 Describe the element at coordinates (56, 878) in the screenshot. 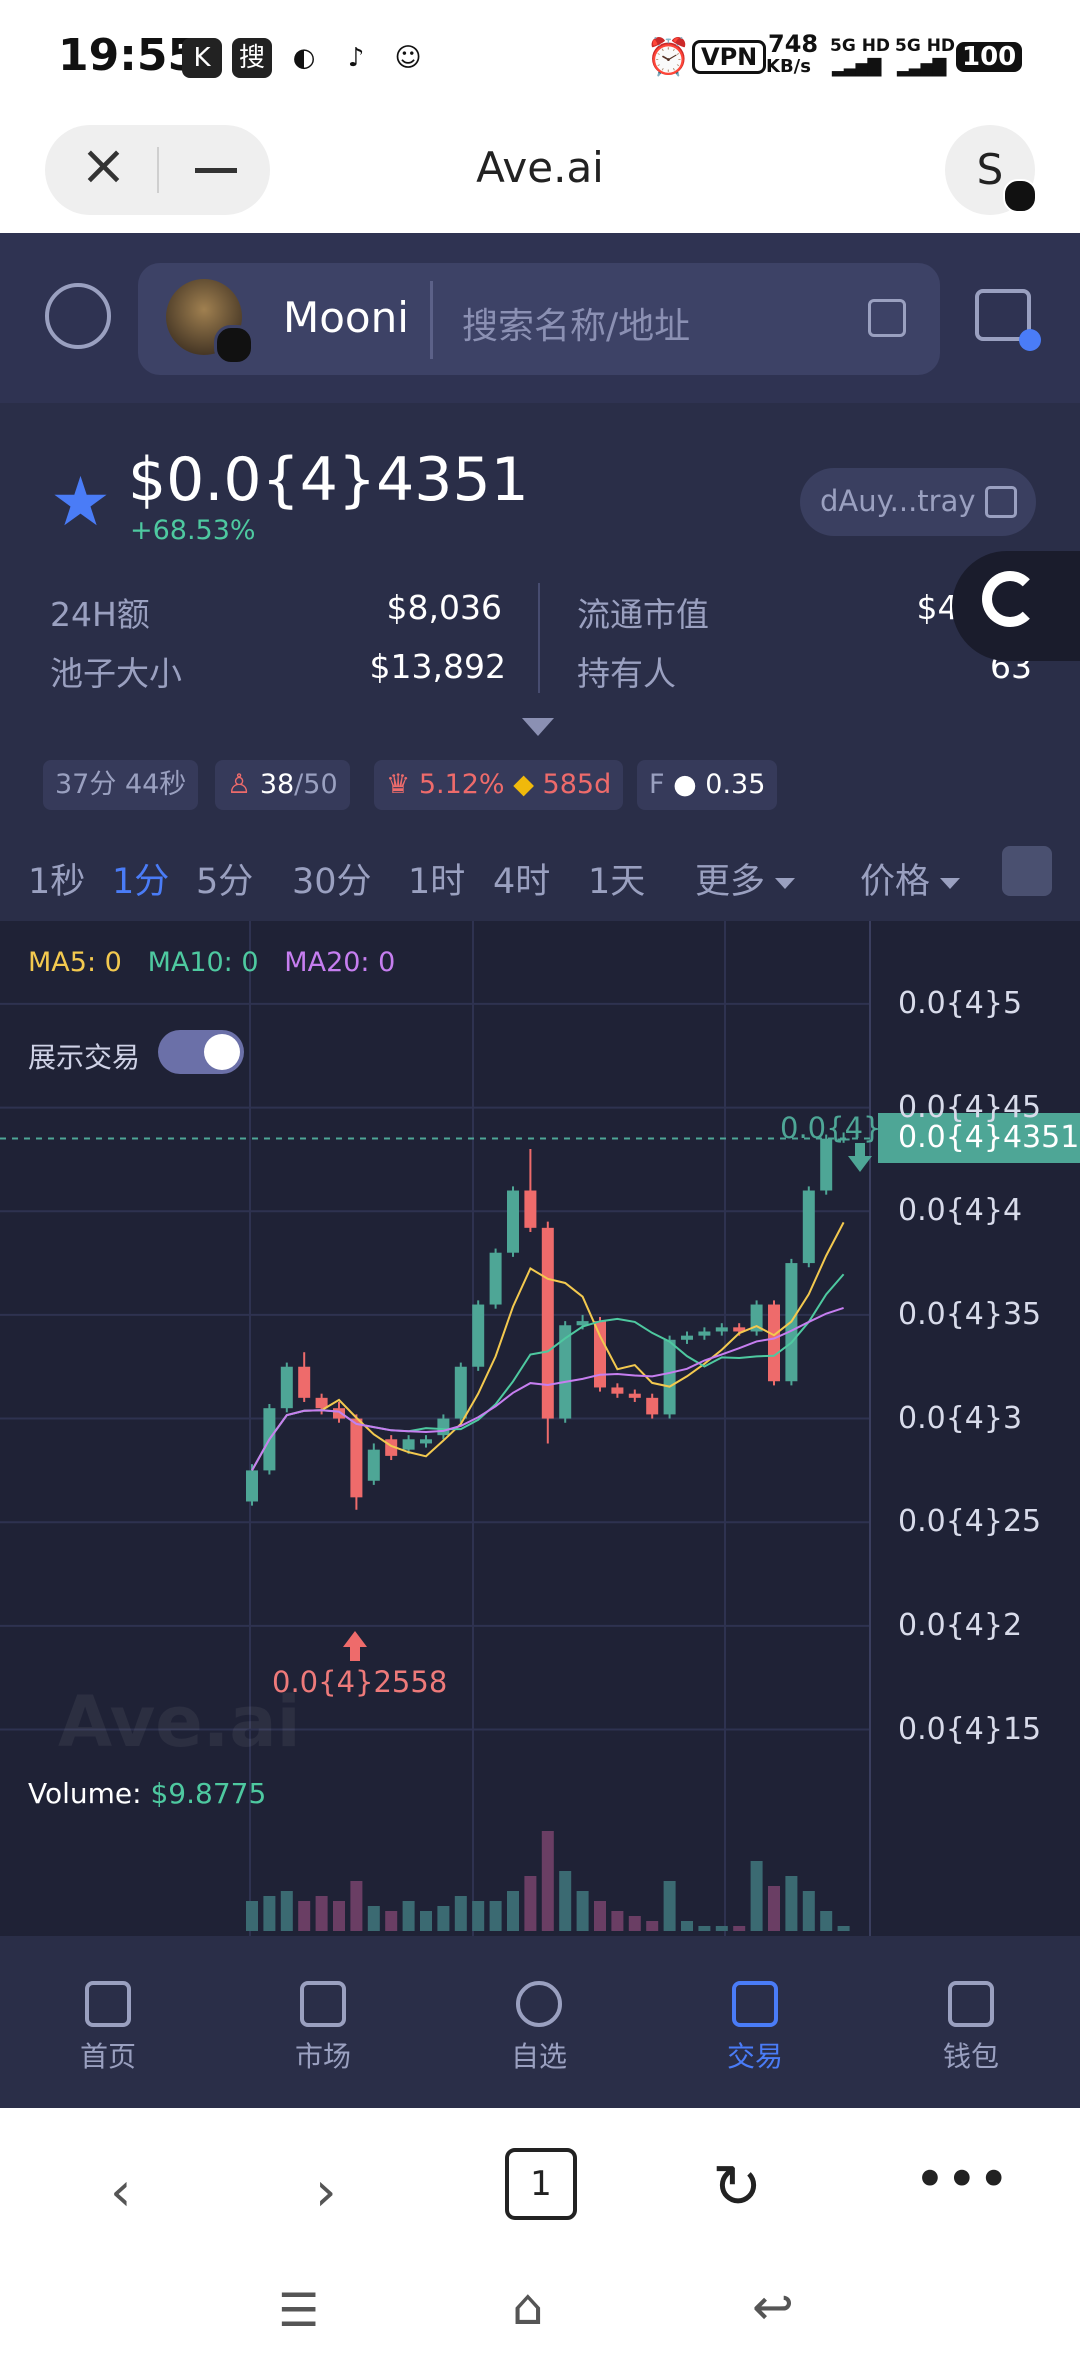

I see `tab-1s: 1秒` at that location.